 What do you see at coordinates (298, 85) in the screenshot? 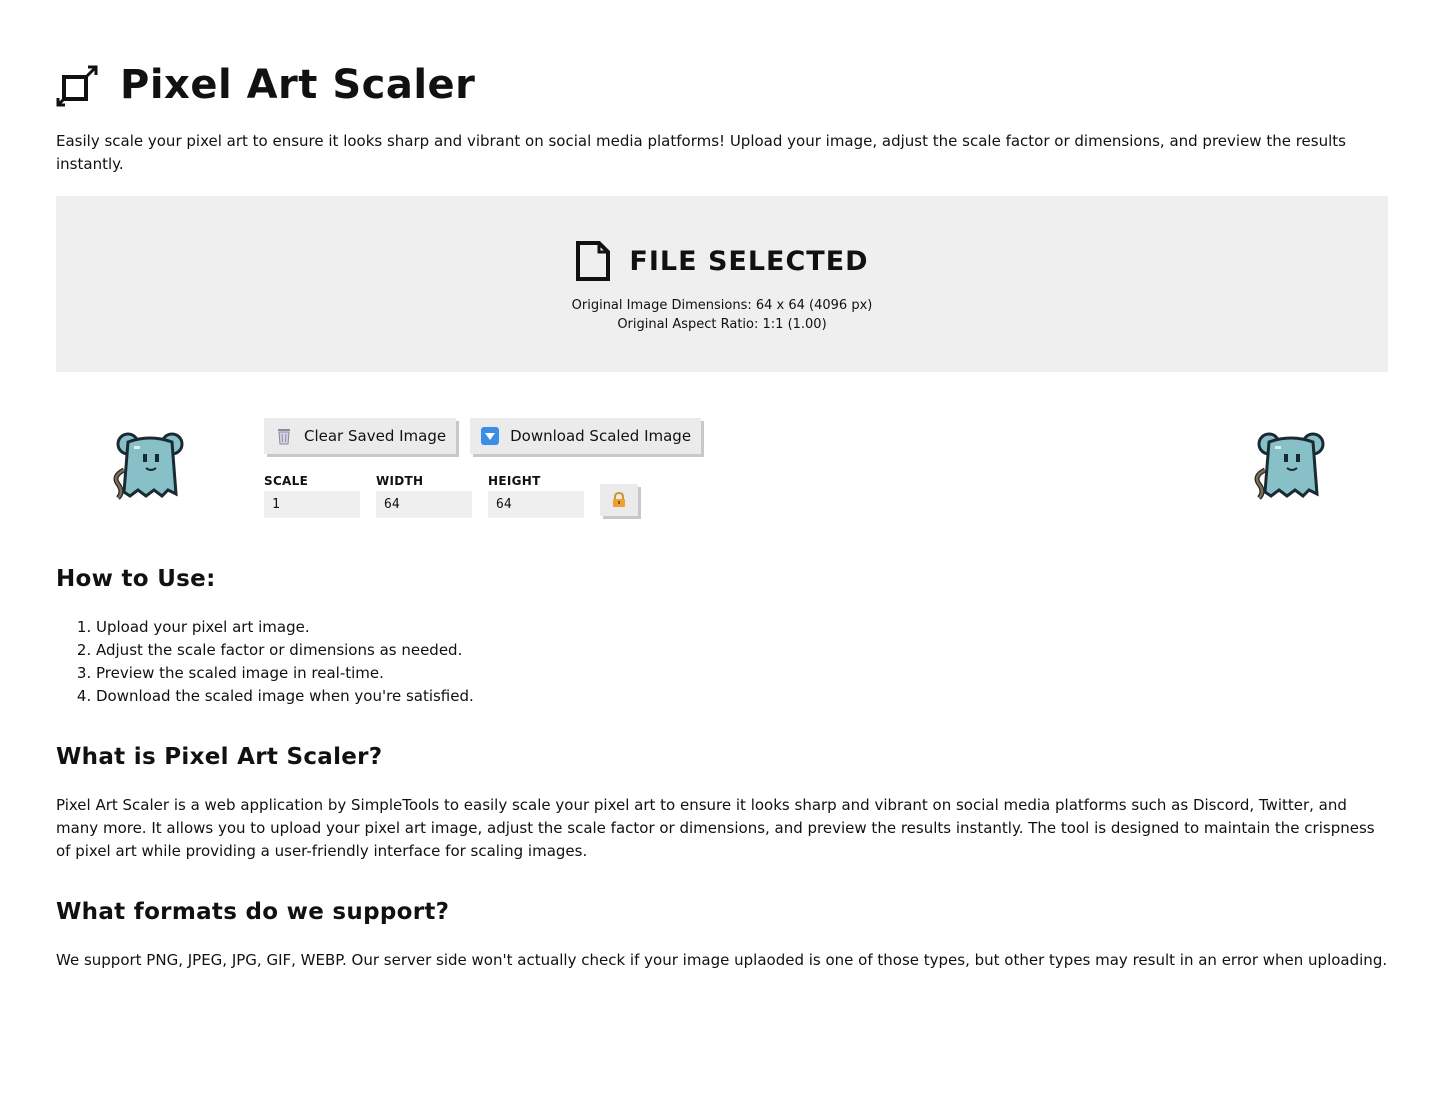
I see `page-title: Pixel Art Scaler` at bounding box center [298, 85].